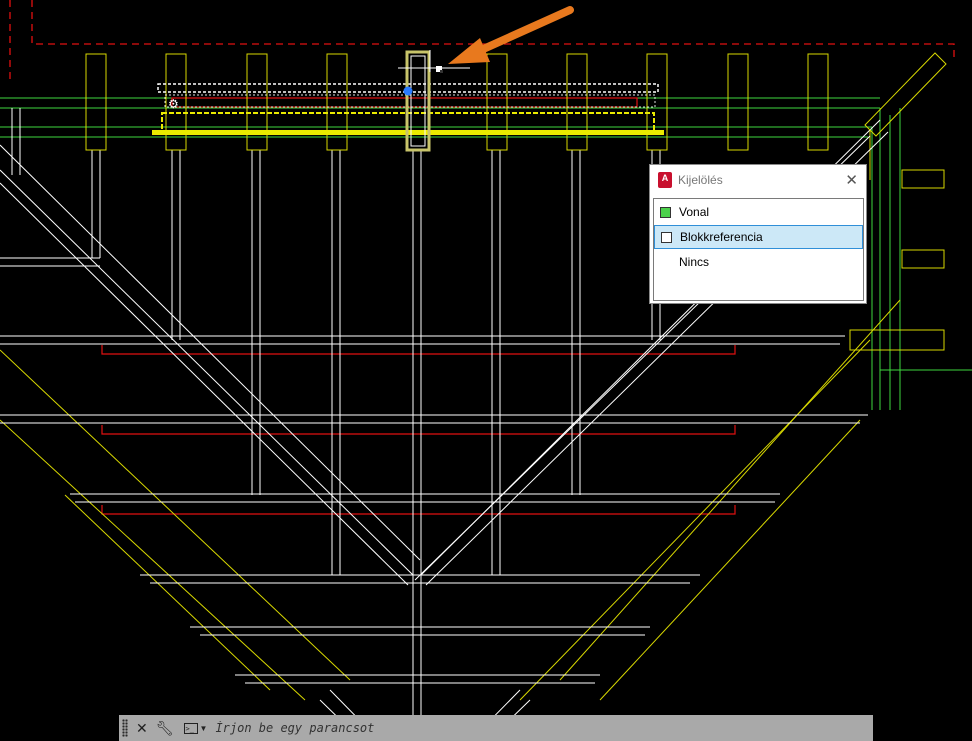  I want to click on command-input, so click(515, 728).